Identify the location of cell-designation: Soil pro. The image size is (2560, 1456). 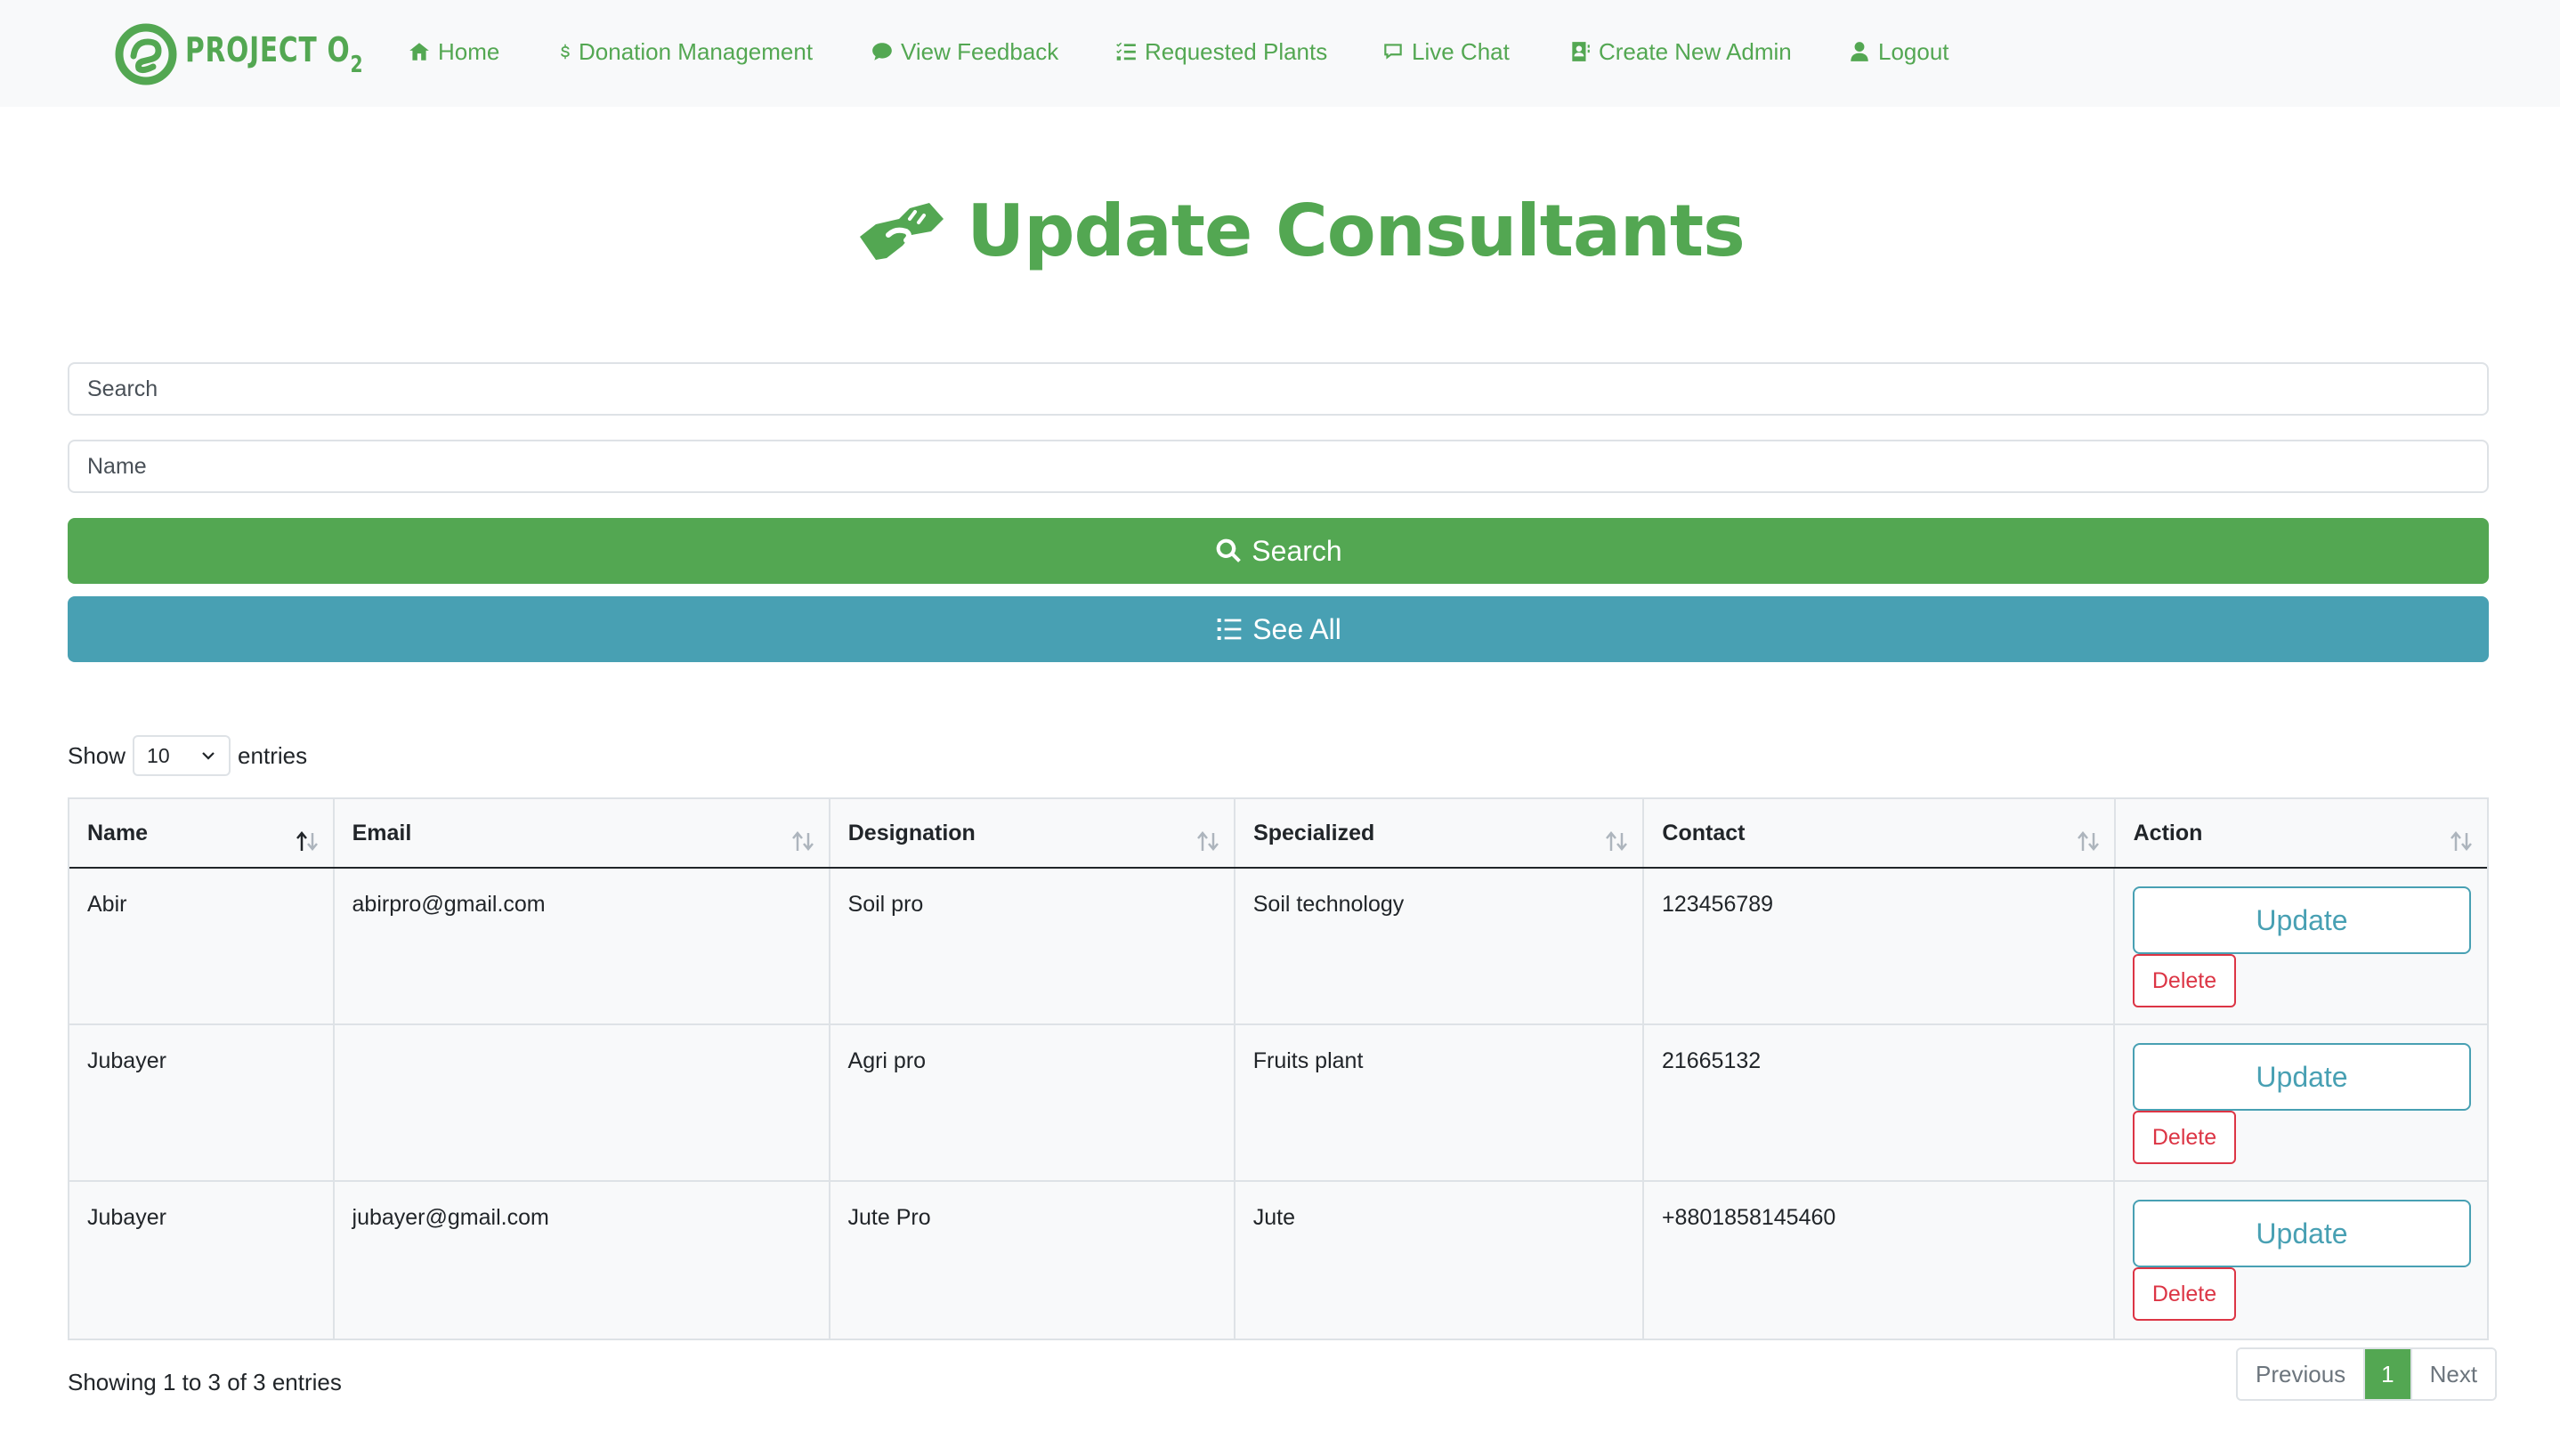
(1032, 946).